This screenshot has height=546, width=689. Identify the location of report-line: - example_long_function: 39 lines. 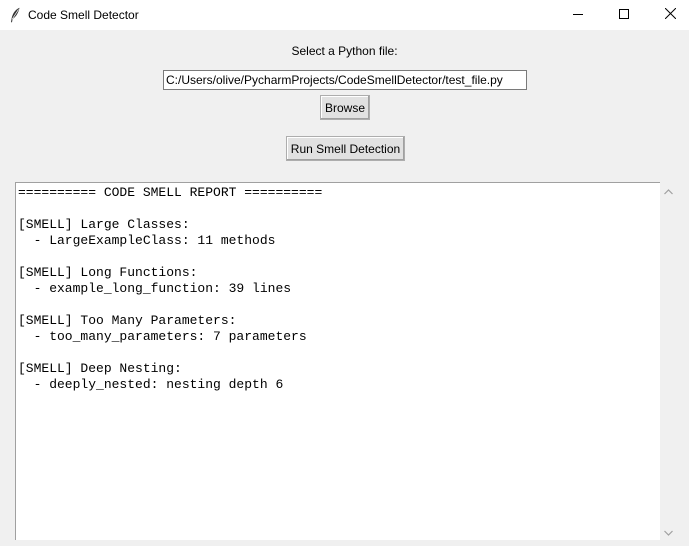
(155, 288).